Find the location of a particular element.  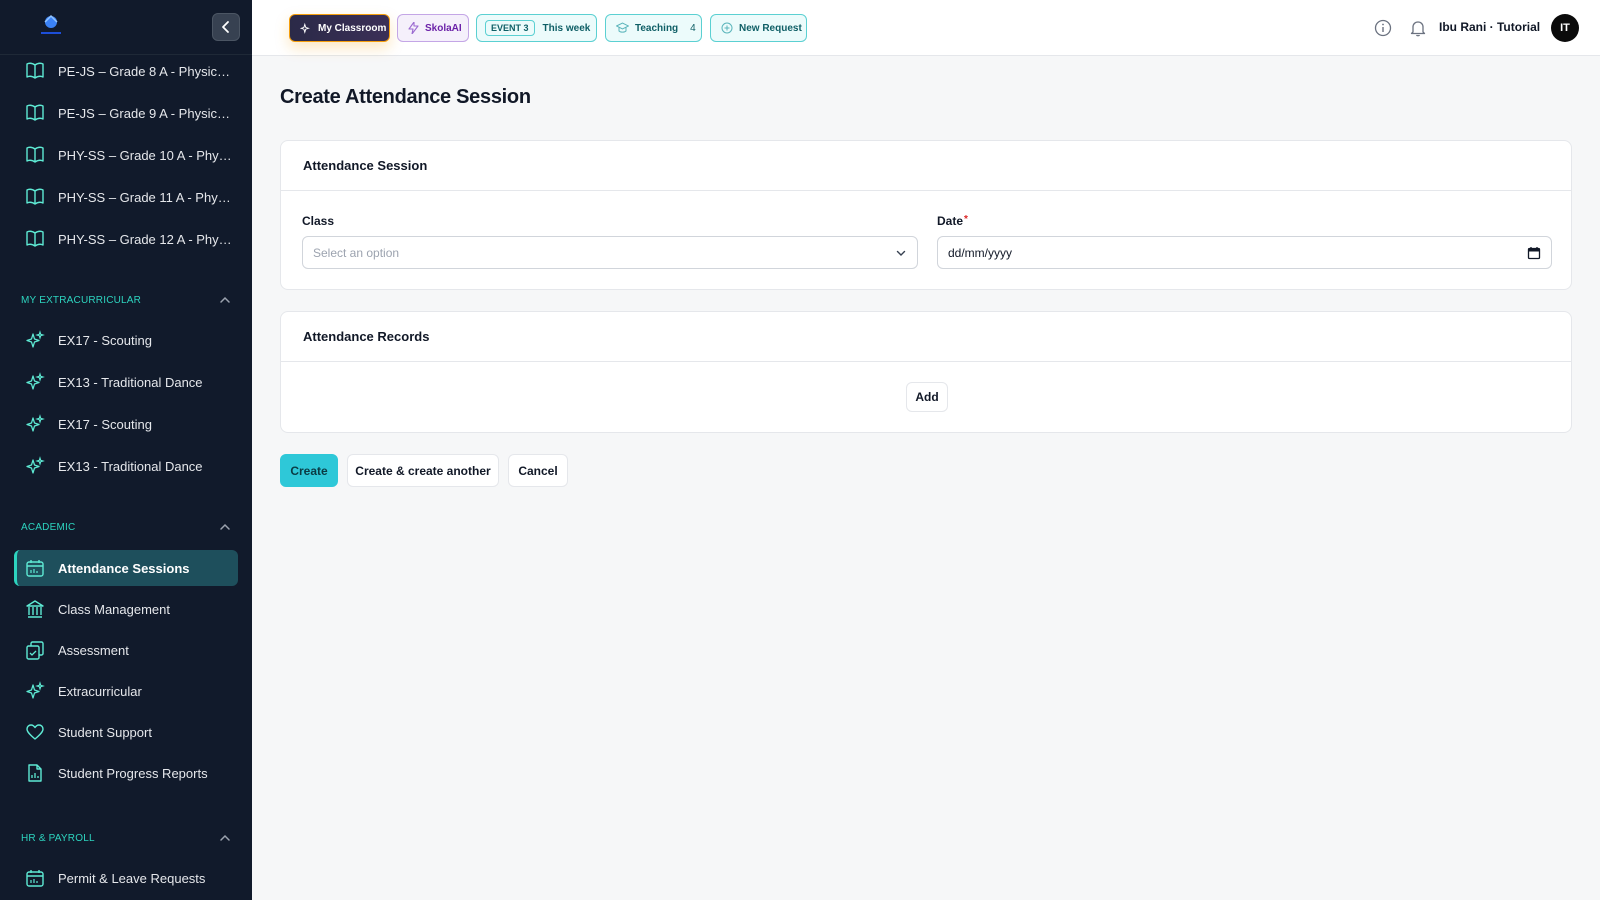

sidebar-group-academic: ACADEMIC is located at coordinates (126, 527).